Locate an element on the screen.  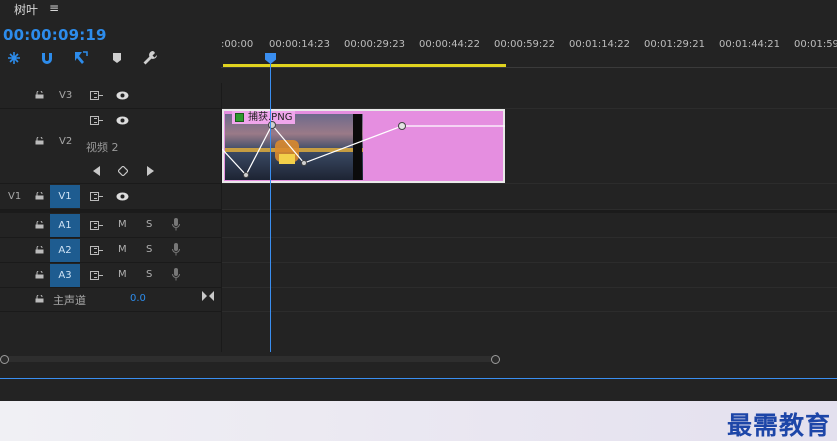
opacity-keyframe-curve is located at coordinates (363, 146).